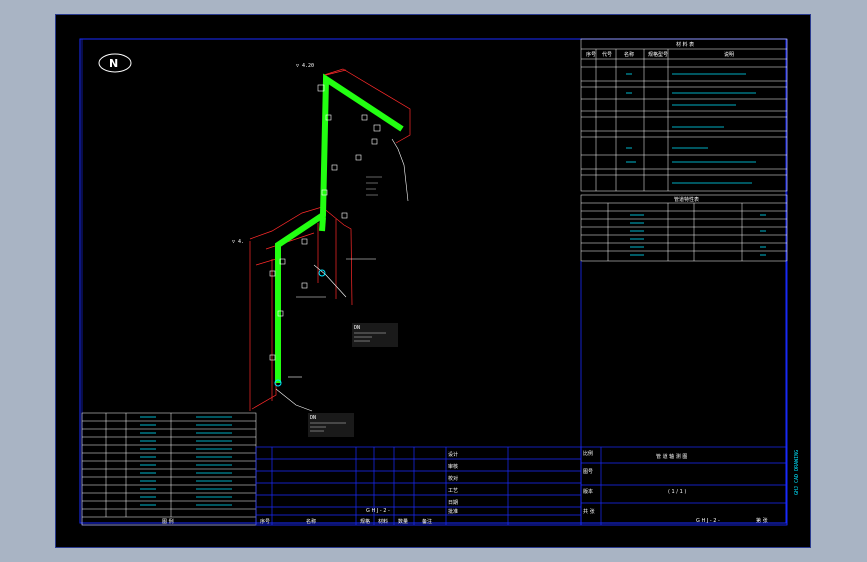 This screenshot has width=867, height=562. I want to click on fittings, so click(339, 248).